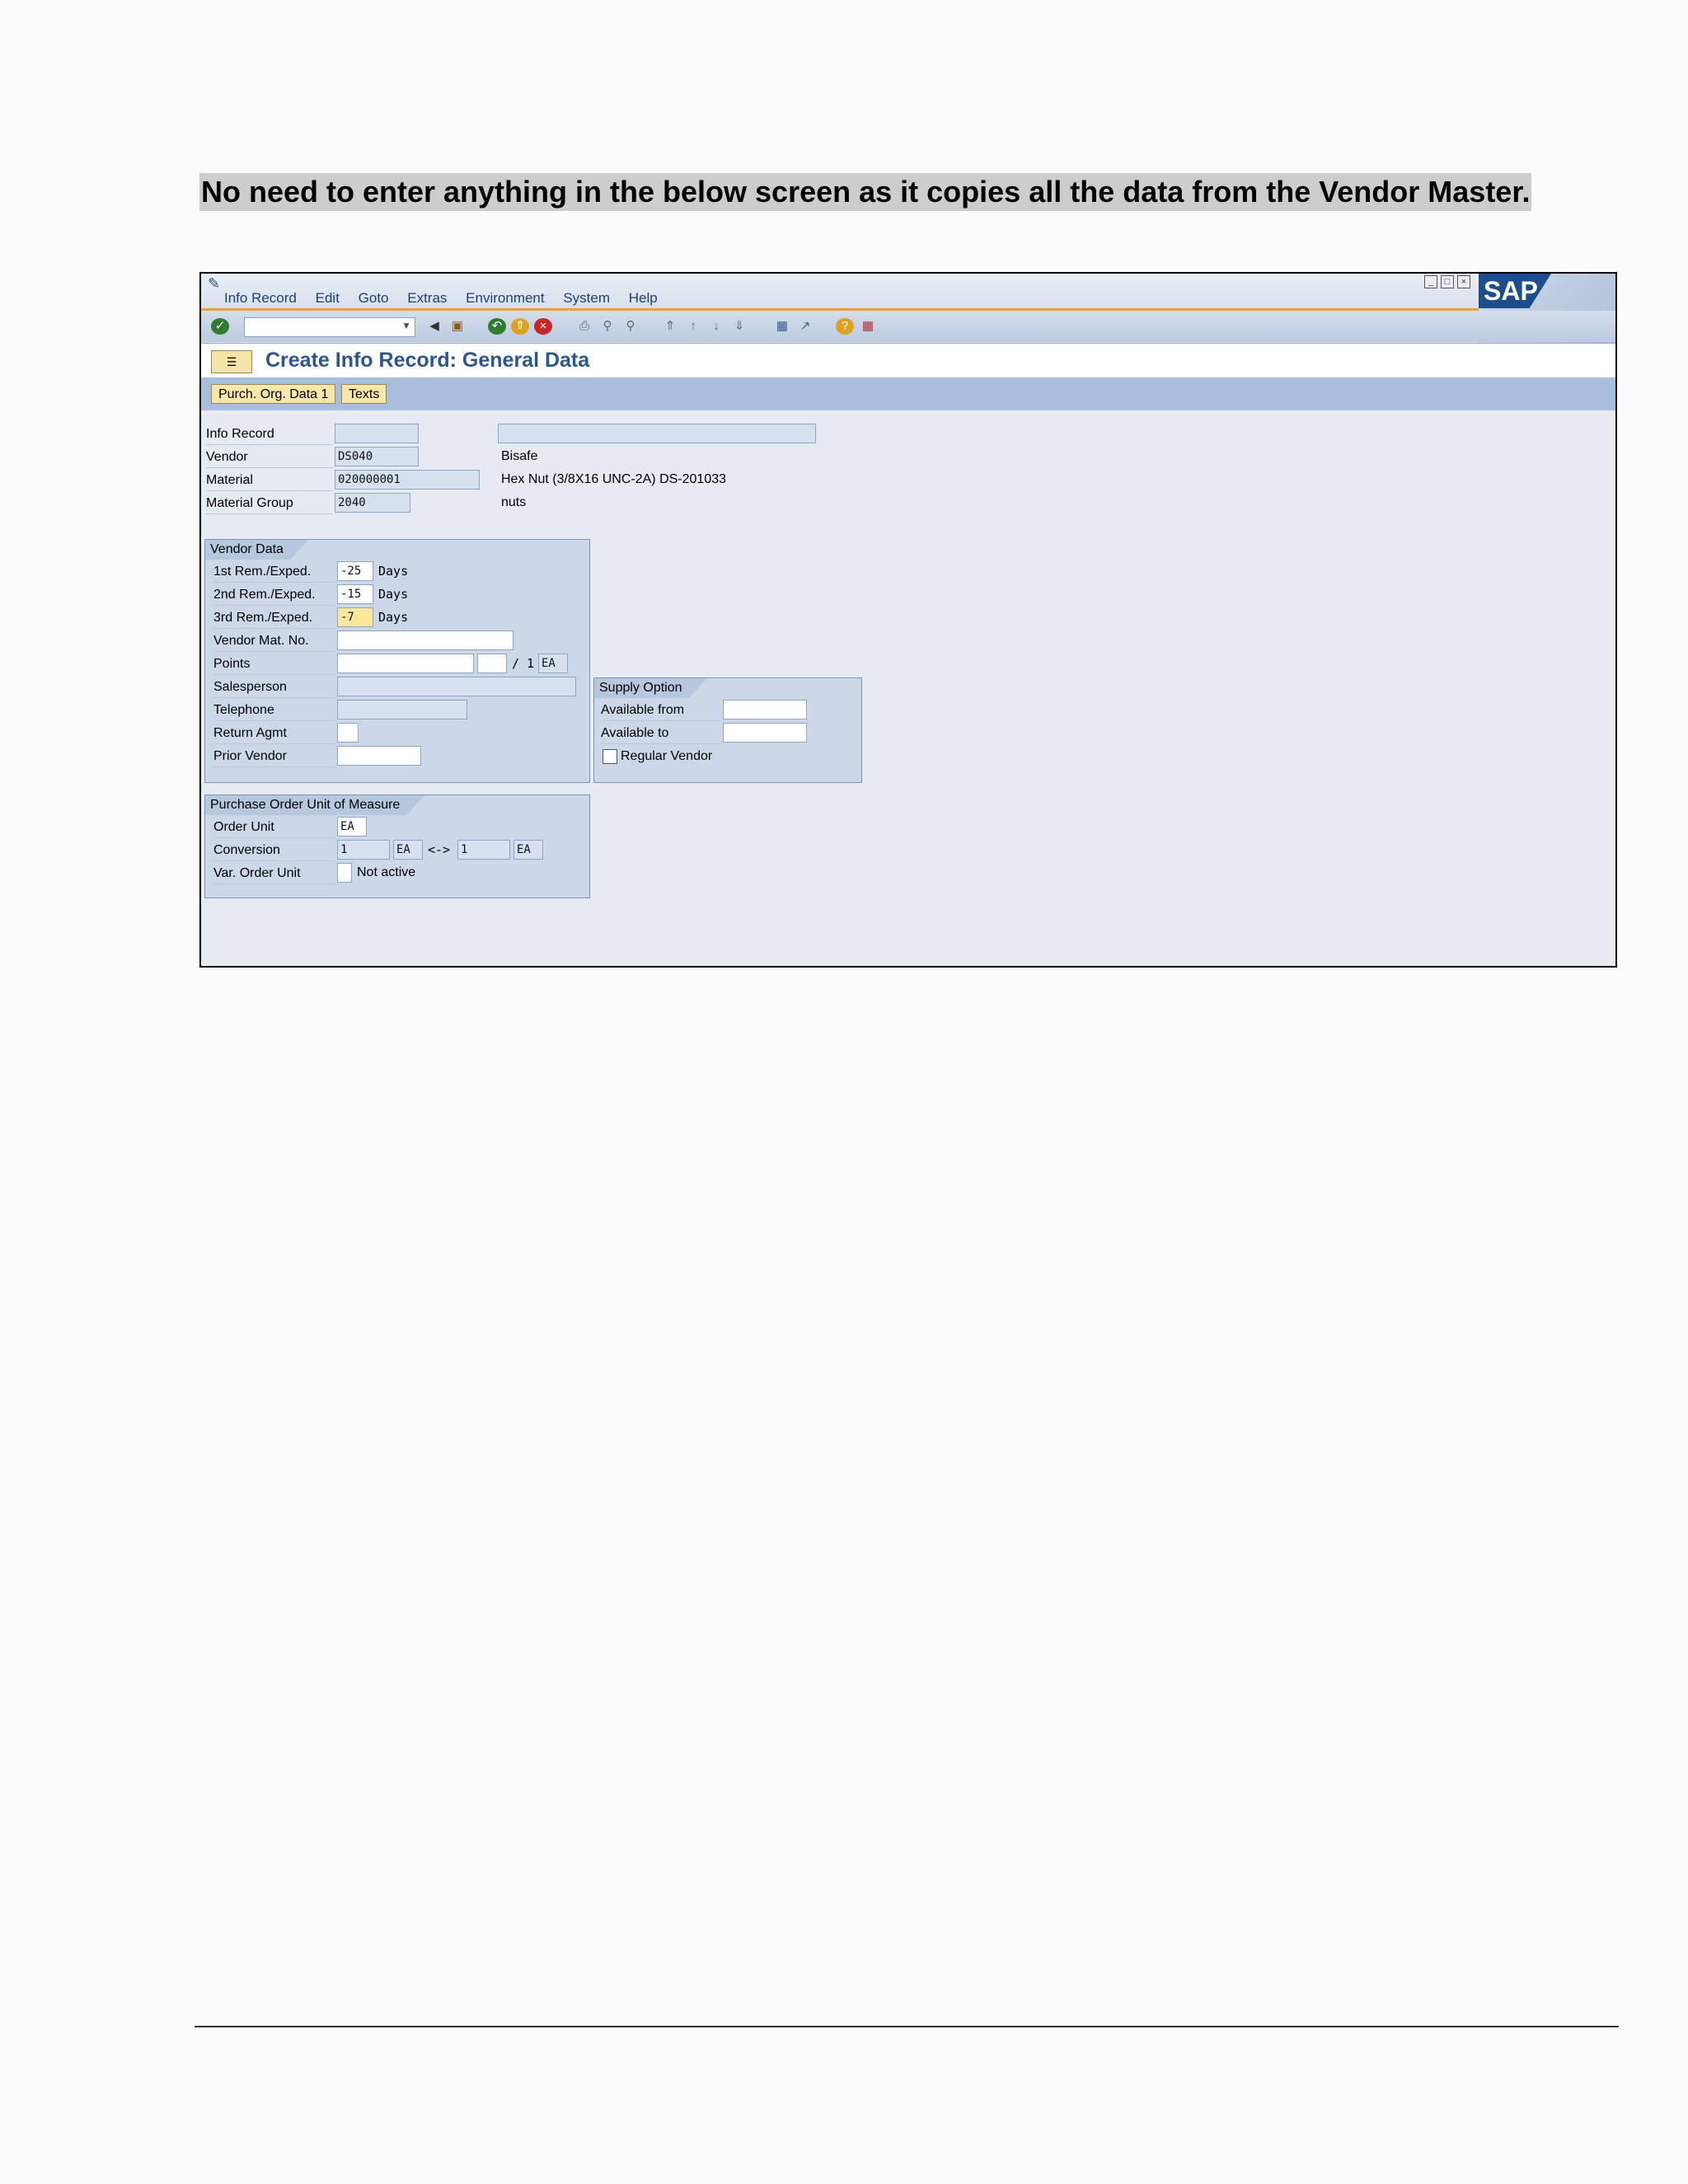  What do you see at coordinates (372, 503) in the screenshot?
I see `material-group-field: 2040` at bounding box center [372, 503].